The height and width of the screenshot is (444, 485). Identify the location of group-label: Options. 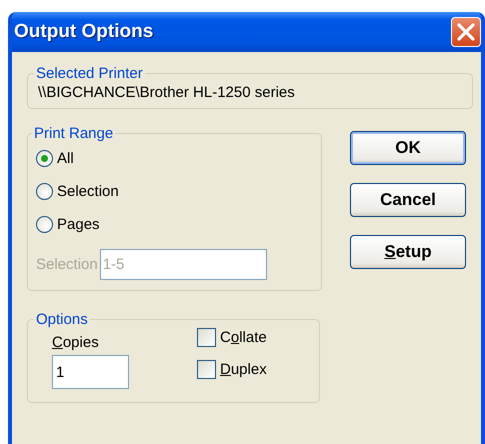
(62, 319).